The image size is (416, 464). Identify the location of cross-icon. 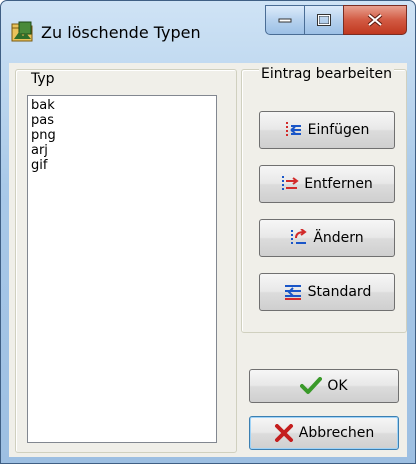
(284, 433).